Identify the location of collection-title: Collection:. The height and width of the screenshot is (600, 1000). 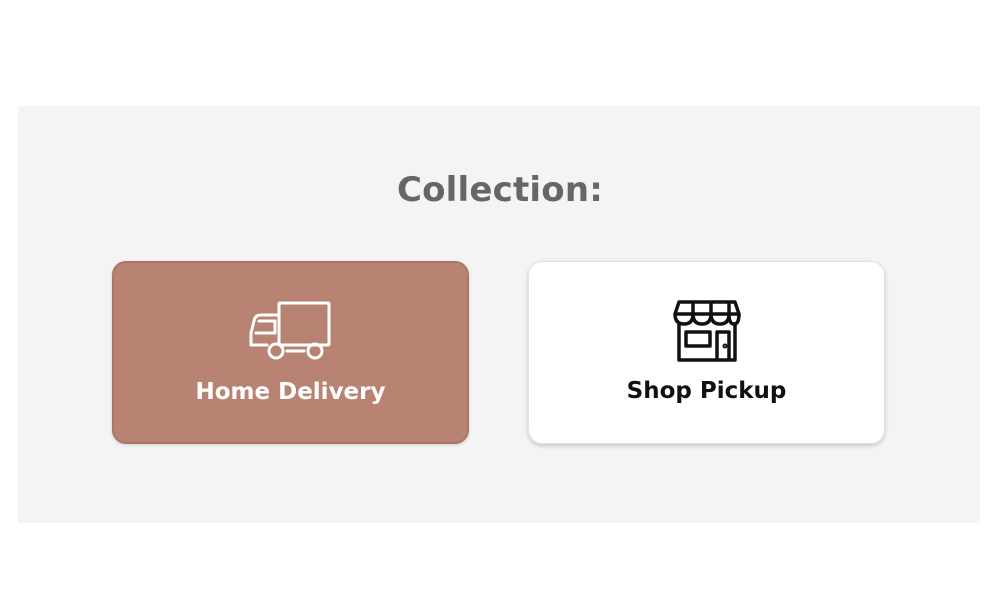
(500, 190).